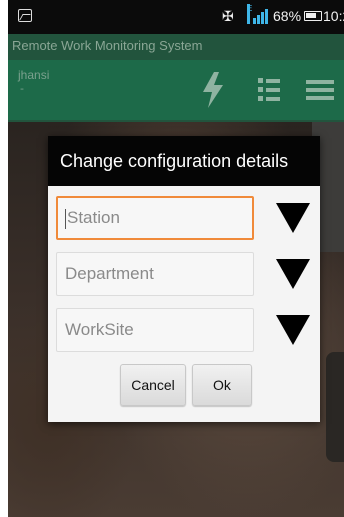 The height and width of the screenshot is (517, 344). What do you see at coordinates (293, 330) in the screenshot?
I see `worksite-dropdown-arrow-icon` at bounding box center [293, 330].